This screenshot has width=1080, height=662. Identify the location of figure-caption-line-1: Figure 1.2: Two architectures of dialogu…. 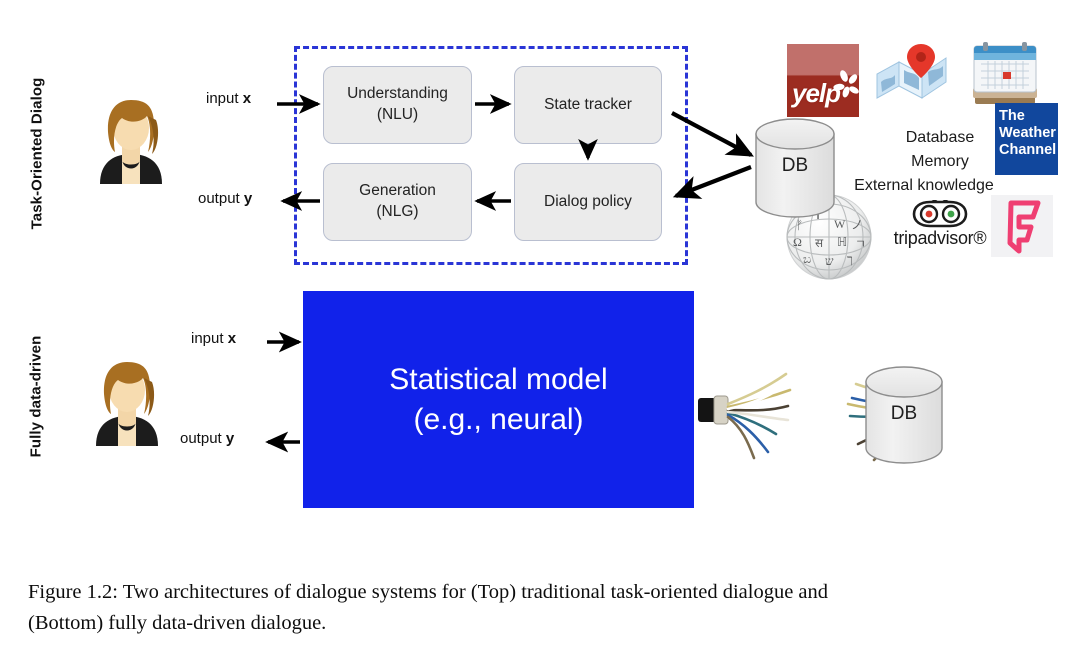
(428, 592).